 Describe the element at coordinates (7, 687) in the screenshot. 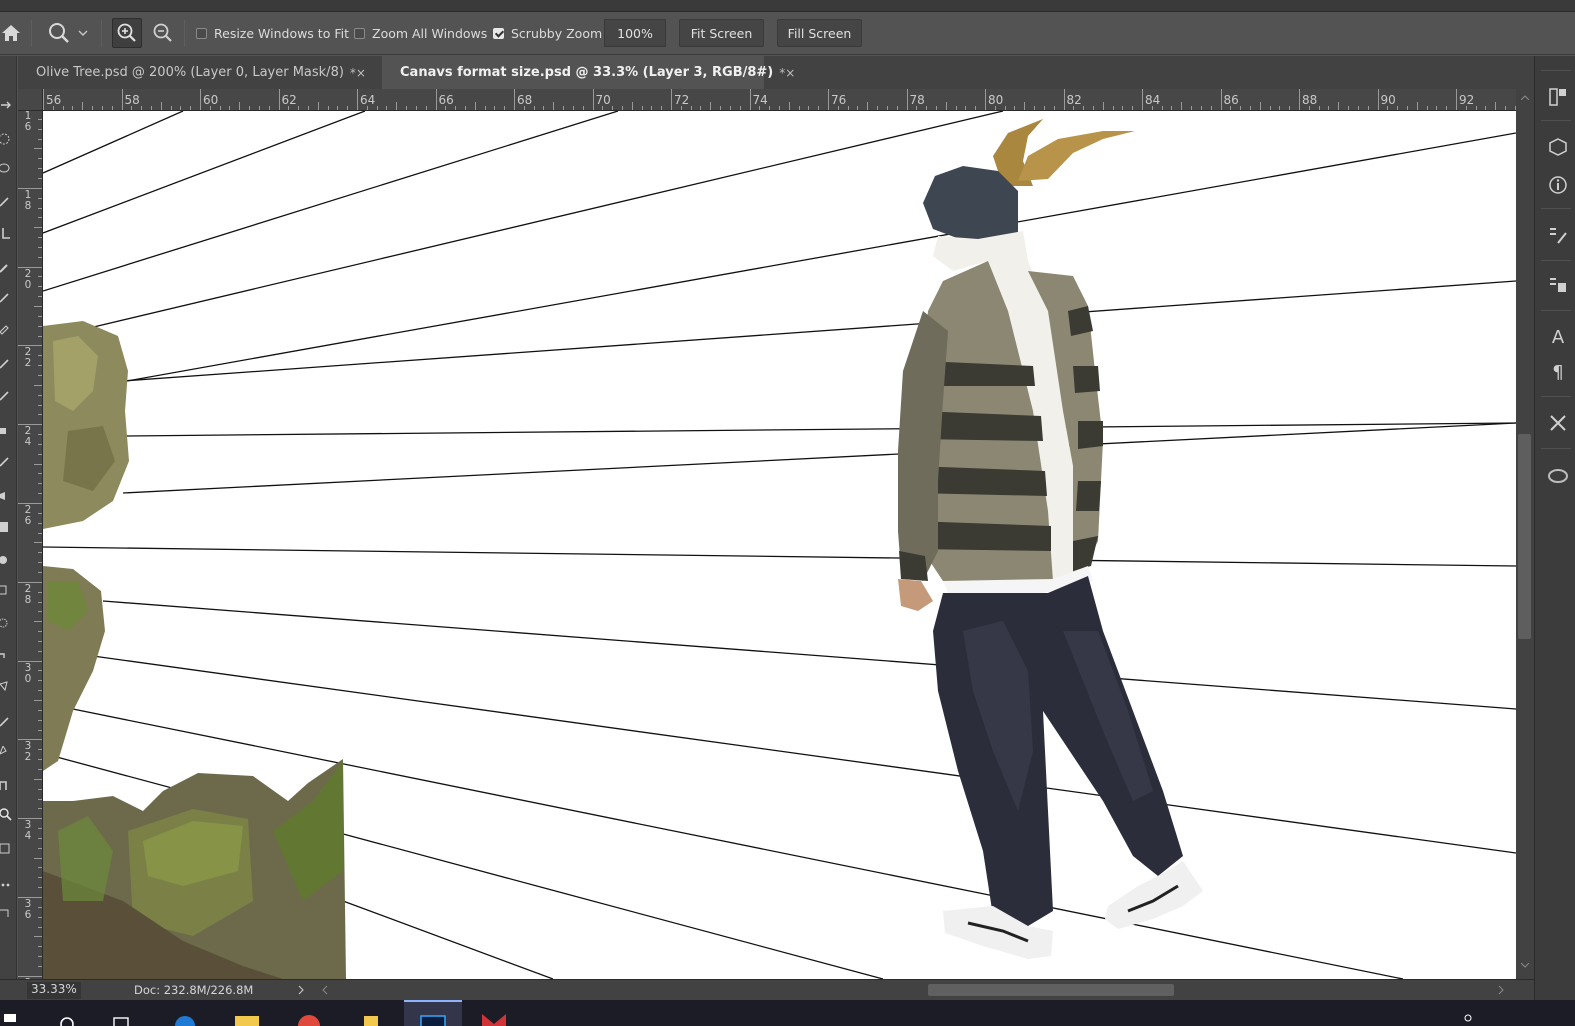

I see `type-tool-icon` at that location.